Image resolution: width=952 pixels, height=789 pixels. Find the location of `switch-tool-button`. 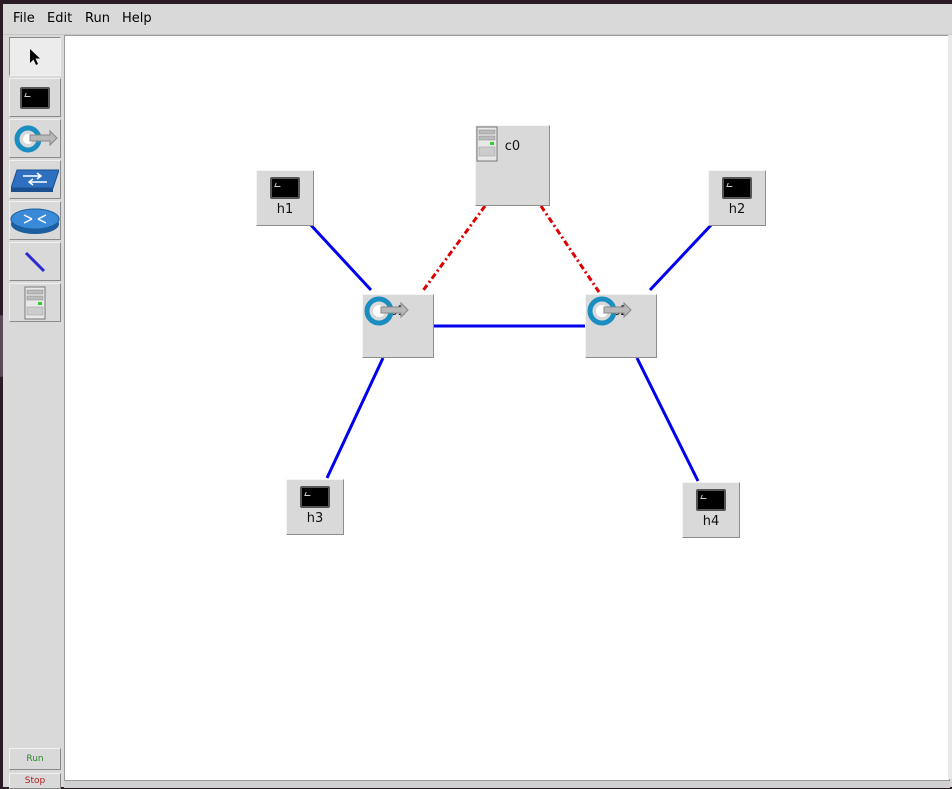

switch-tool-button is located at coordinates (35, 138).